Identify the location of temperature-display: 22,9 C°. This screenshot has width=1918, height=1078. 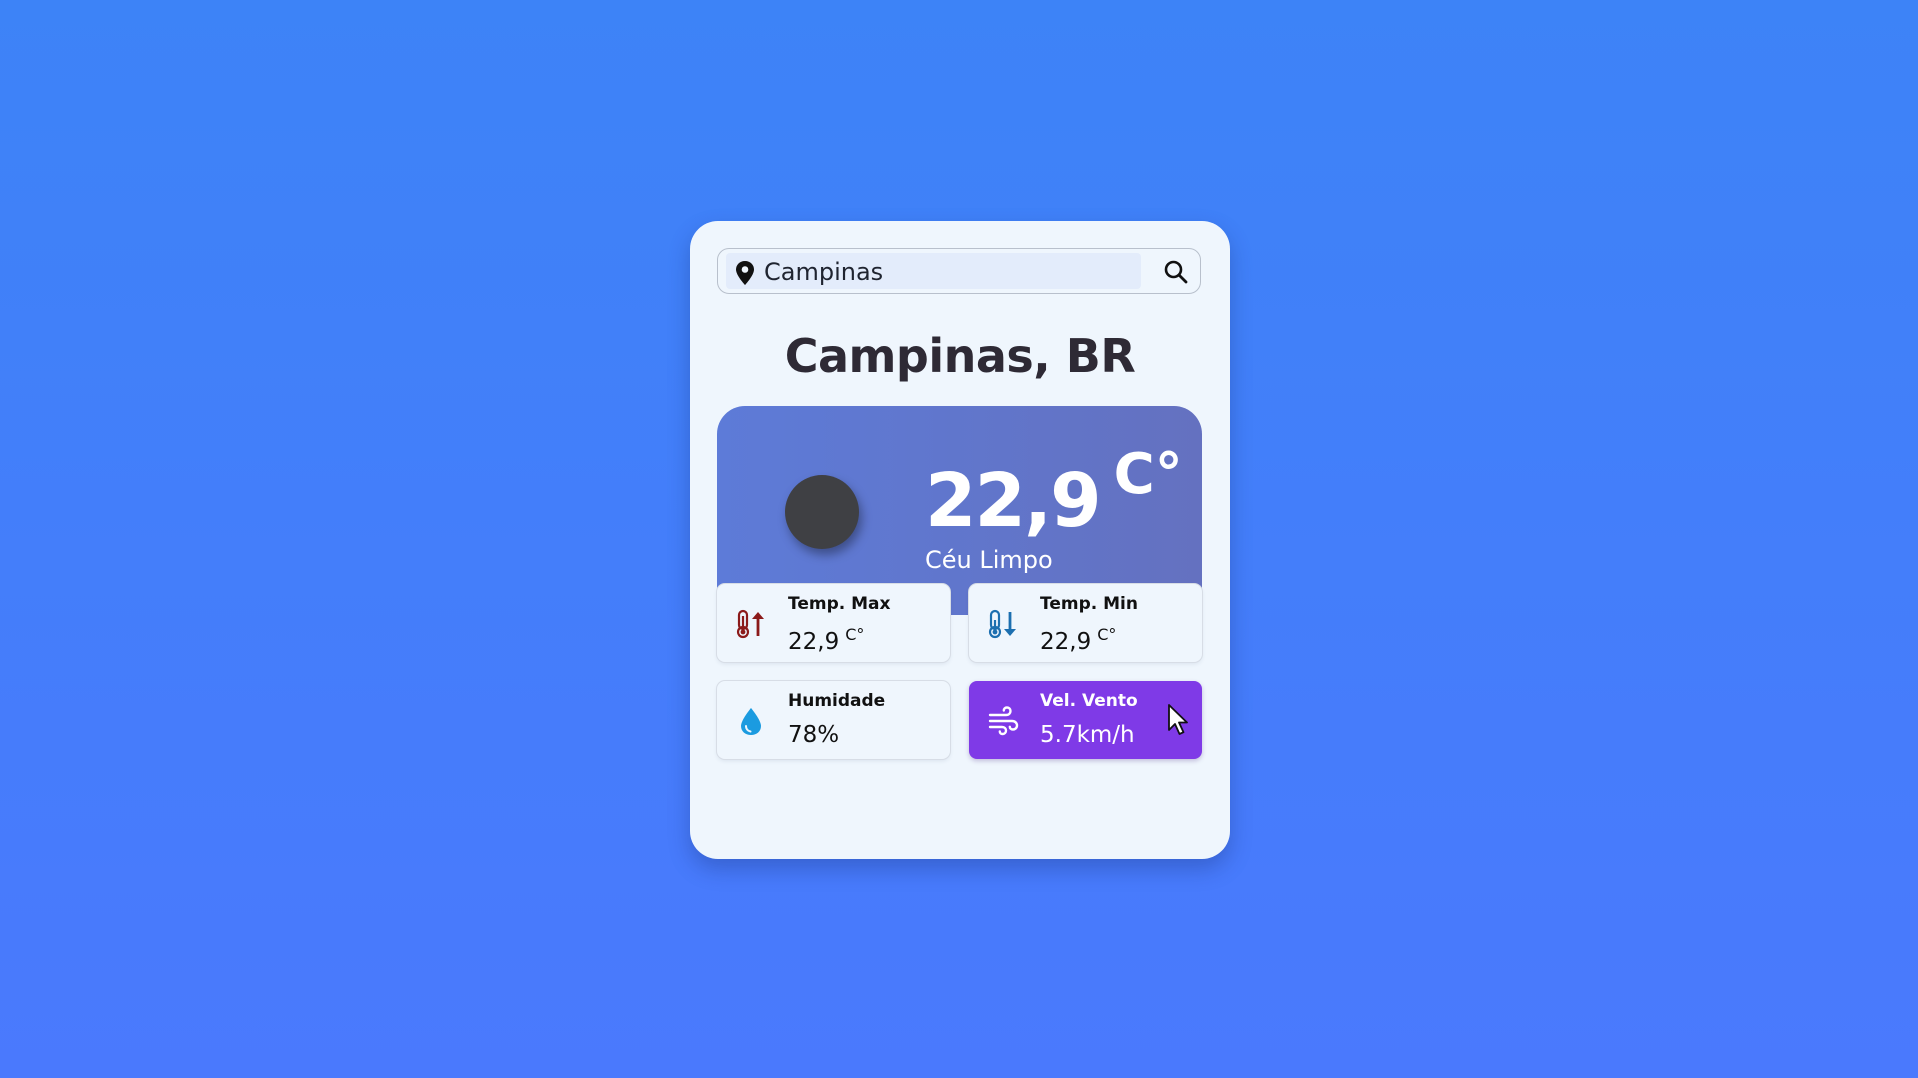
(1054, 495).